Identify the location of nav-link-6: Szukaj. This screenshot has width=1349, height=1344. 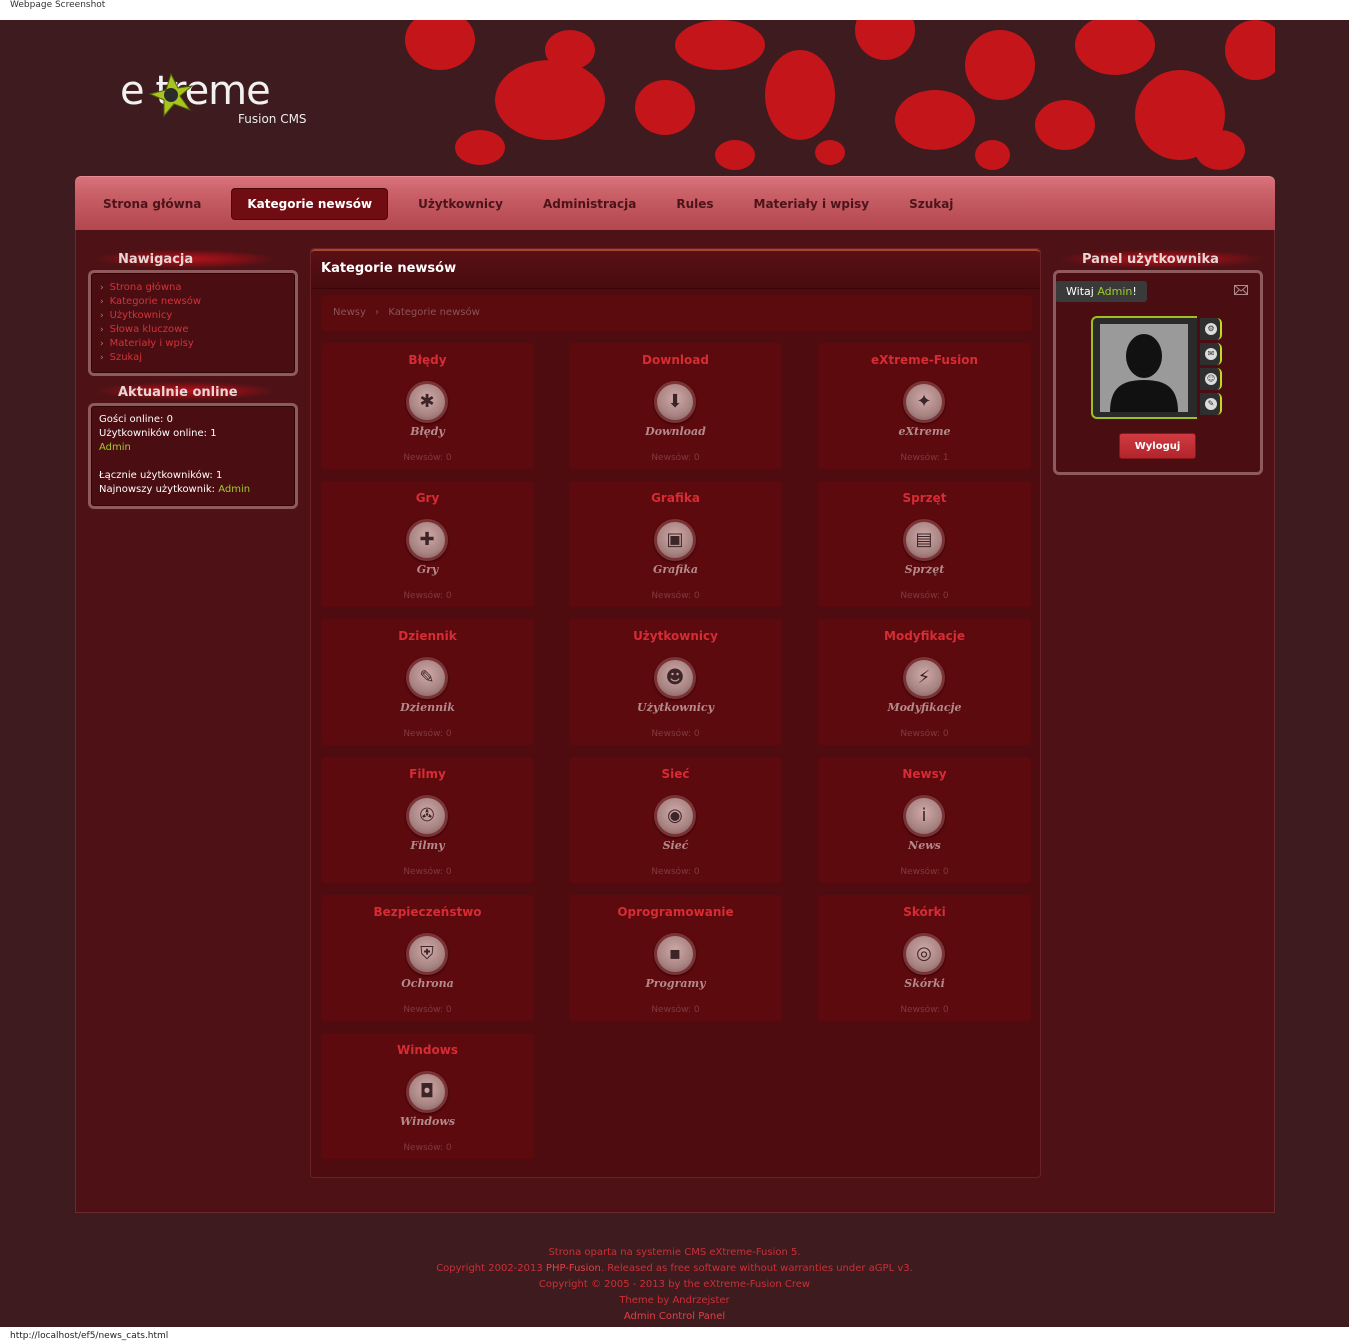
(931, 204).